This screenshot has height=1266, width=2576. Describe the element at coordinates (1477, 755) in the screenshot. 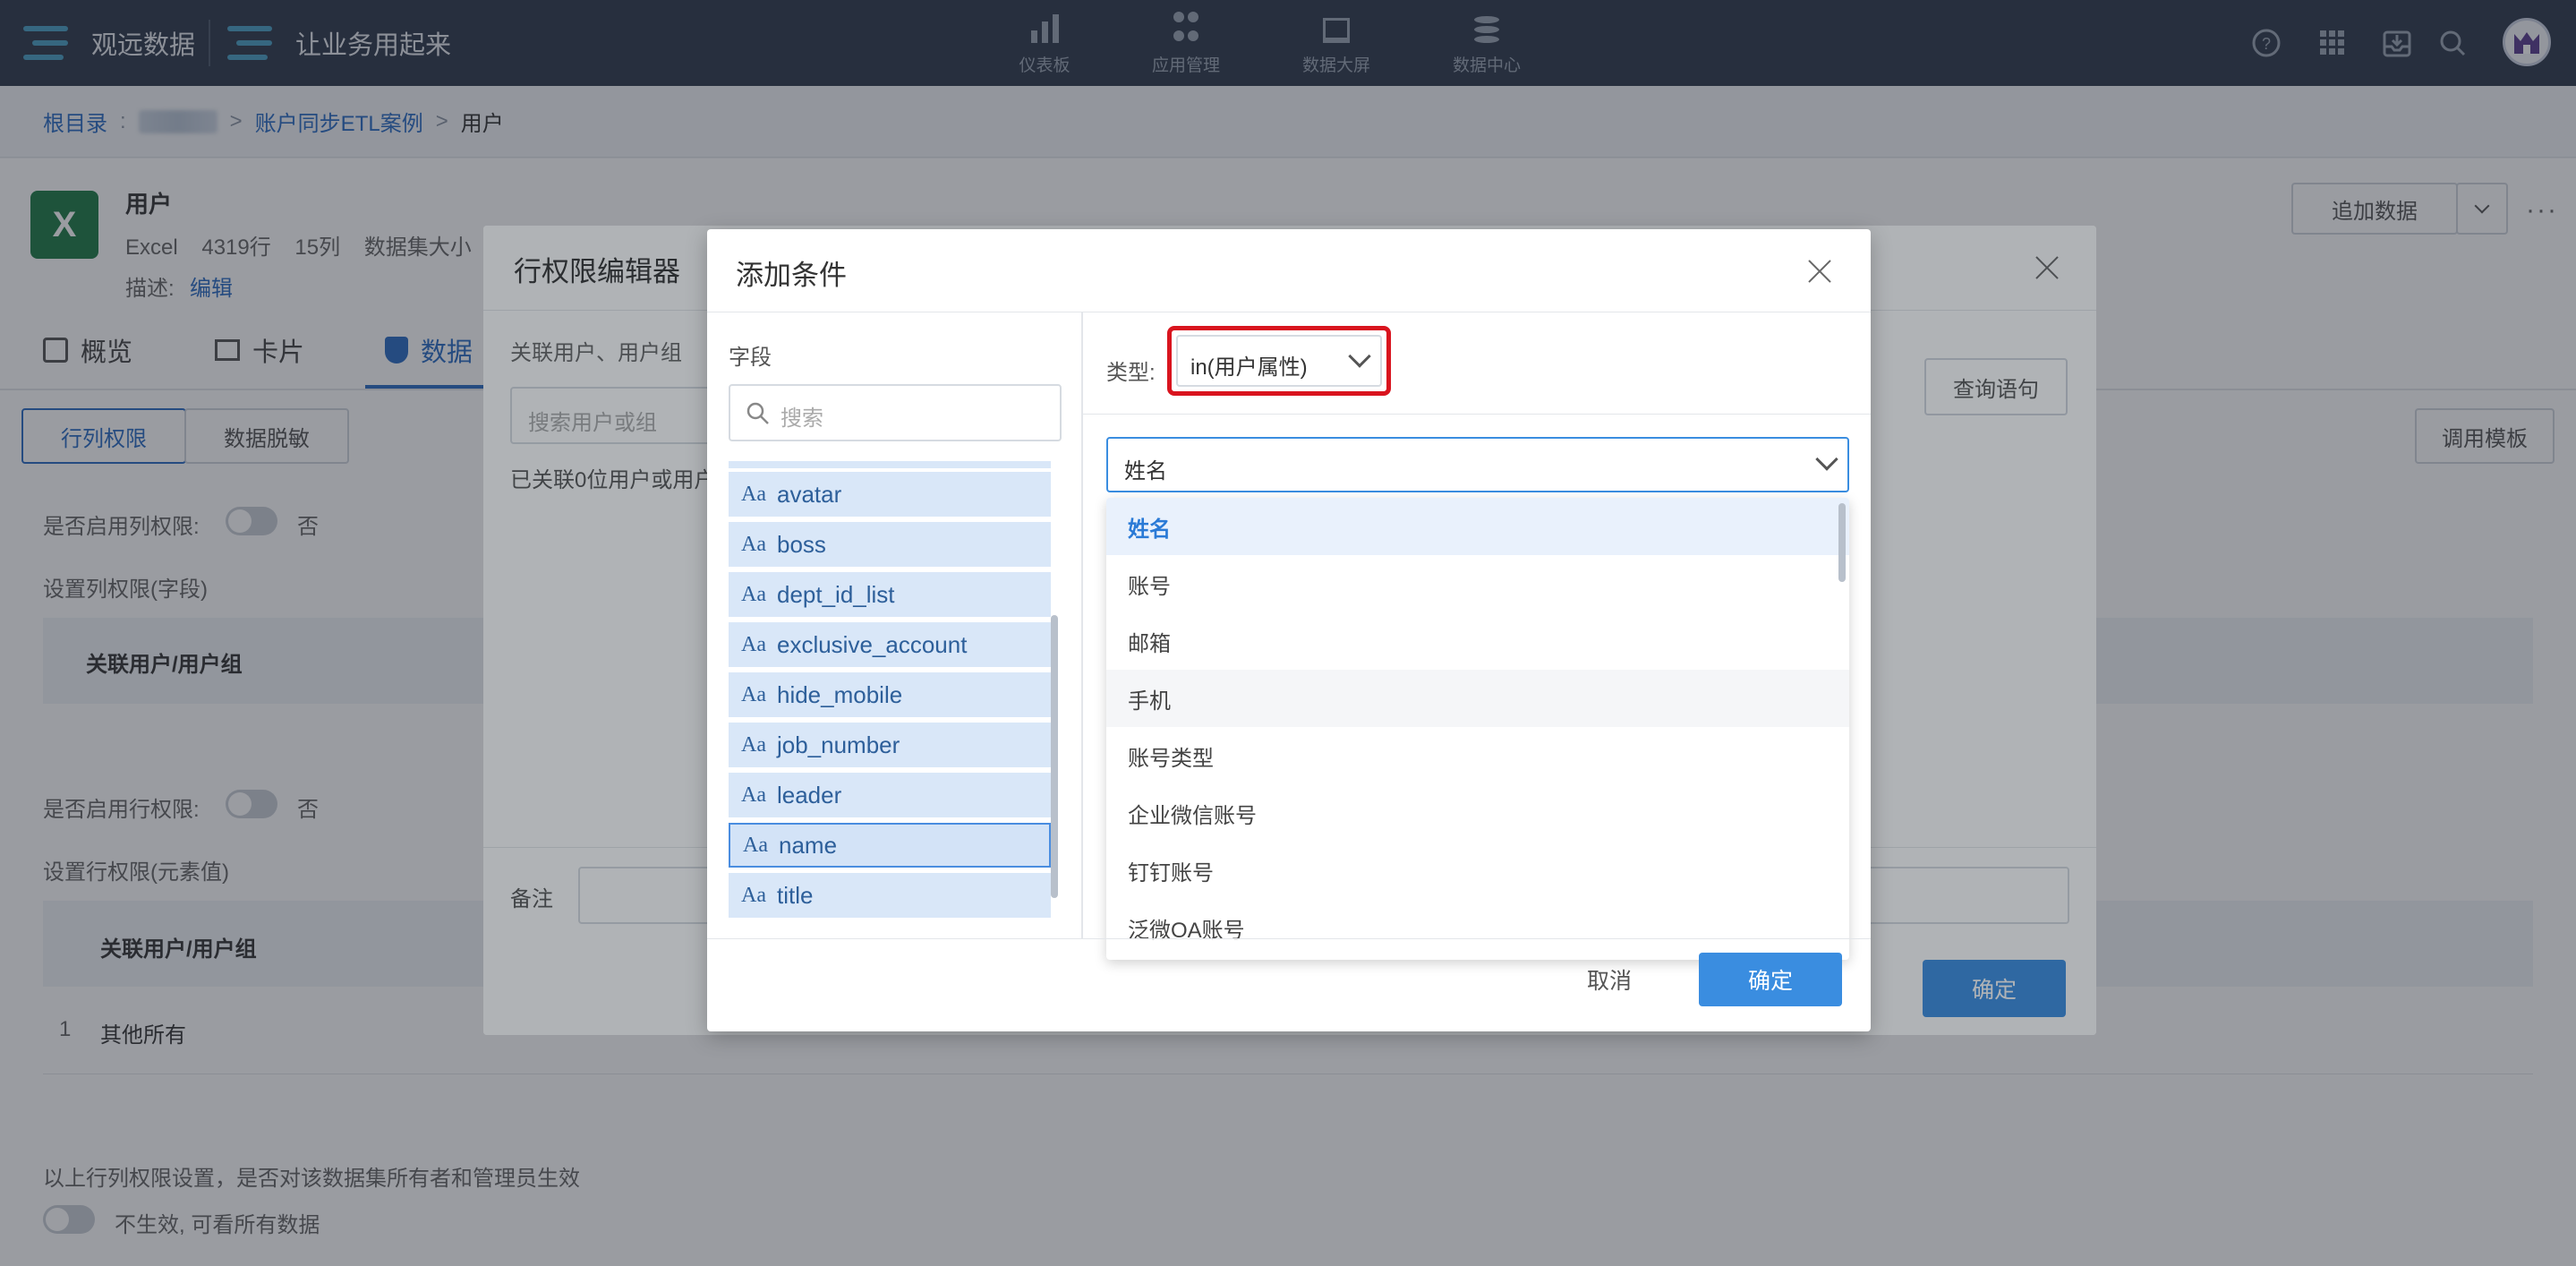

I see `dropdown-option: 账号类型` at that location.